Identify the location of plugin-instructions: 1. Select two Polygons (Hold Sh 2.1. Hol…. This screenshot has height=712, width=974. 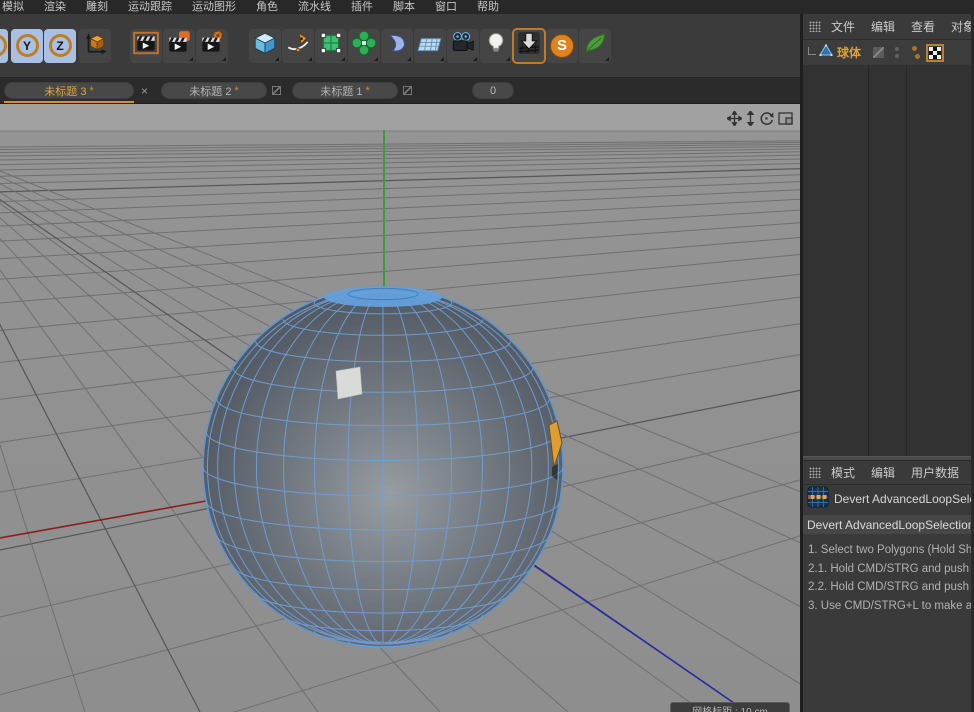
(887, 574).